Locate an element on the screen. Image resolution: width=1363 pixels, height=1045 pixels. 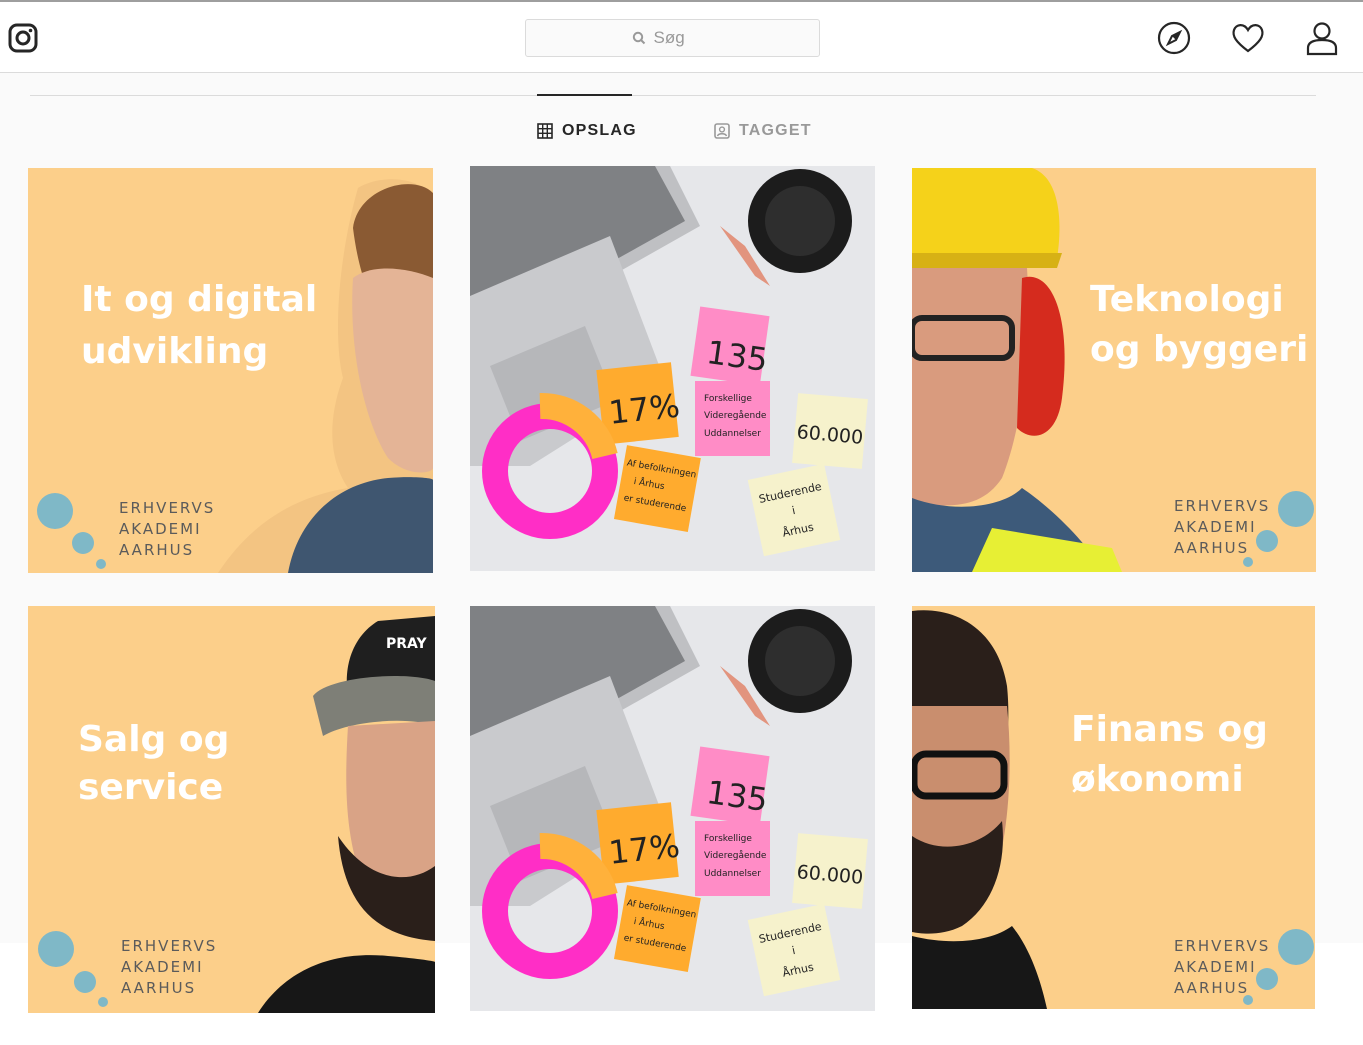
post-title-line1: Finans og is located at coordinates (1169, 729).